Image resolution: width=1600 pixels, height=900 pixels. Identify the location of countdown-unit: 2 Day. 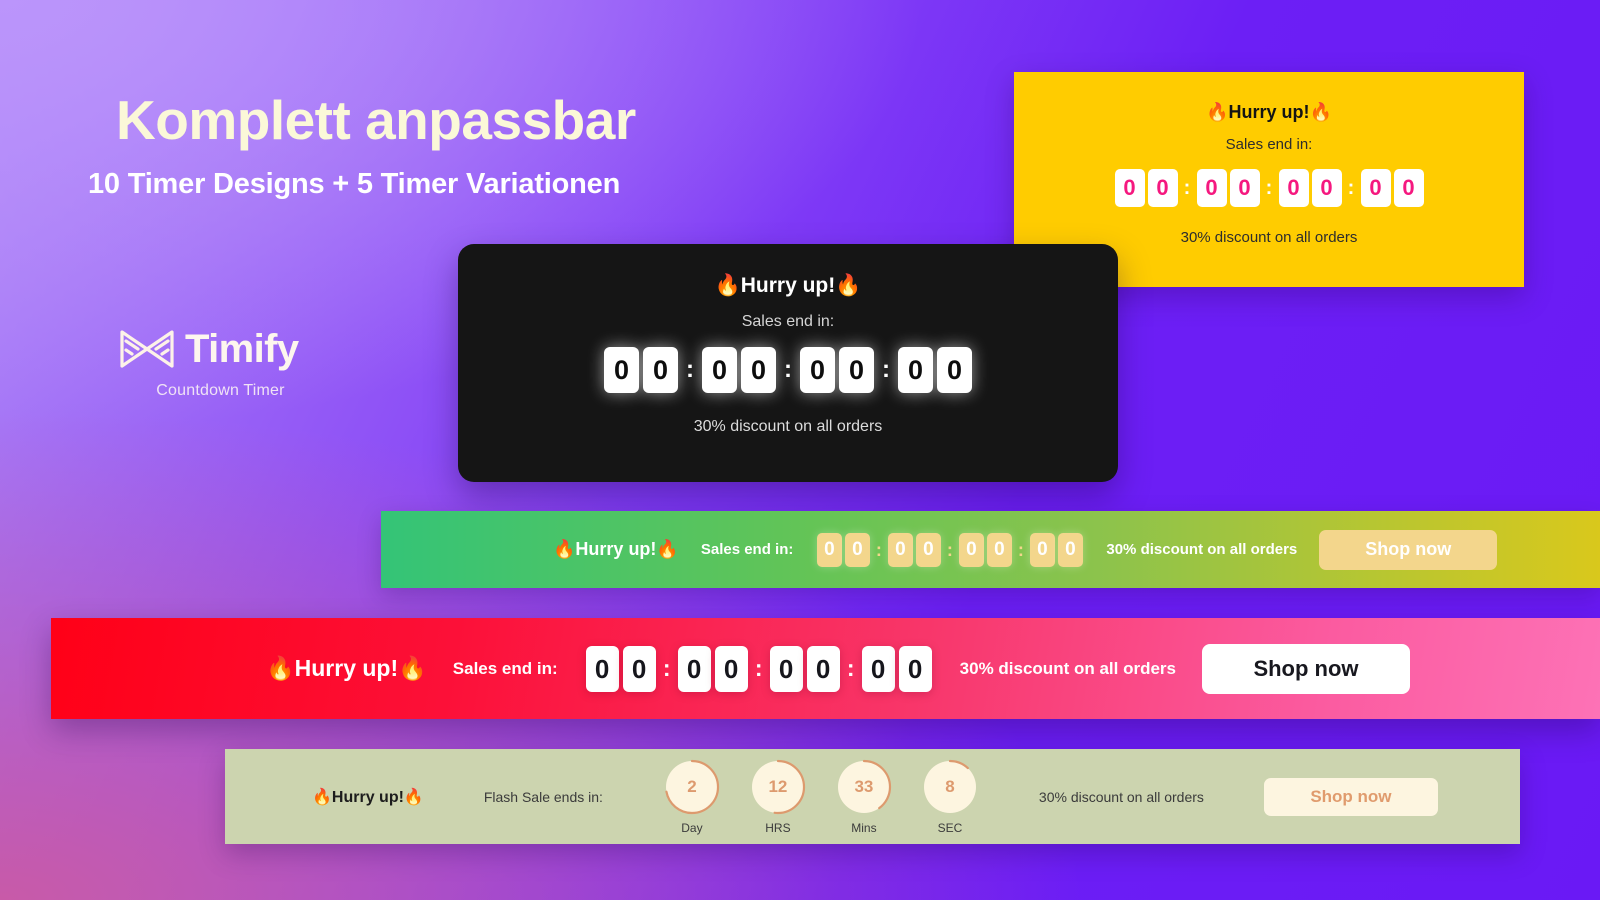
(692, 796).